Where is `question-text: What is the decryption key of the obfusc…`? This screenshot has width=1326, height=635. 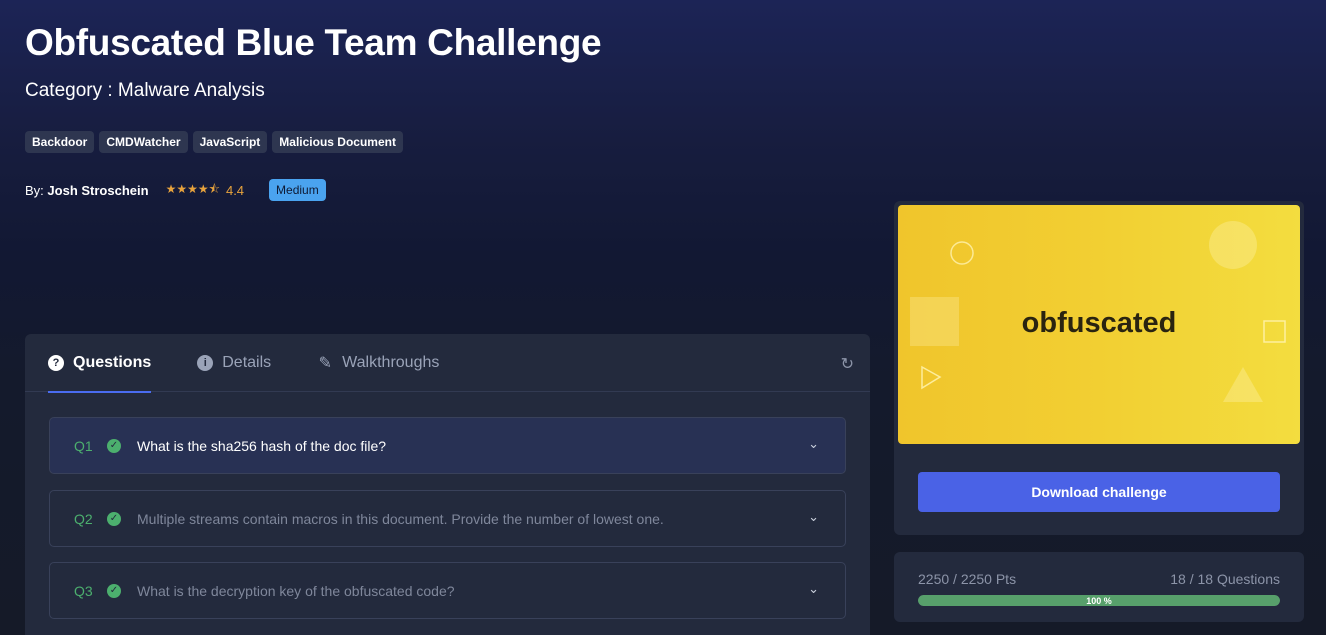
question-text: What is the decryption key of the obfusc… is located at coordinates (296, 590).